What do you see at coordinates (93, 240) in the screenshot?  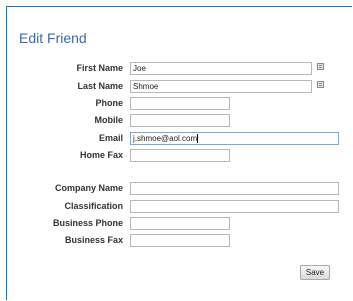 I see `business-fax-label: Business Fax` at bounding box center [93, 240].